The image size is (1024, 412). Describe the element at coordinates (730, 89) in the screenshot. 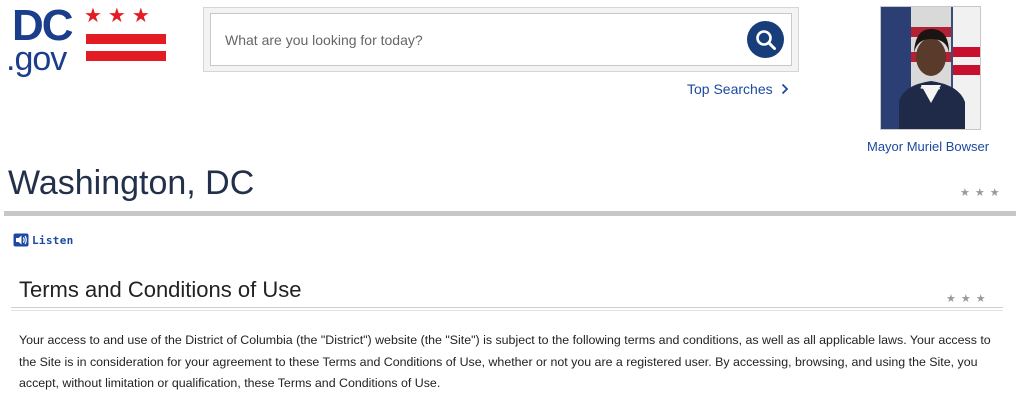

I see `top-searches-label: Top Searches` at that location.